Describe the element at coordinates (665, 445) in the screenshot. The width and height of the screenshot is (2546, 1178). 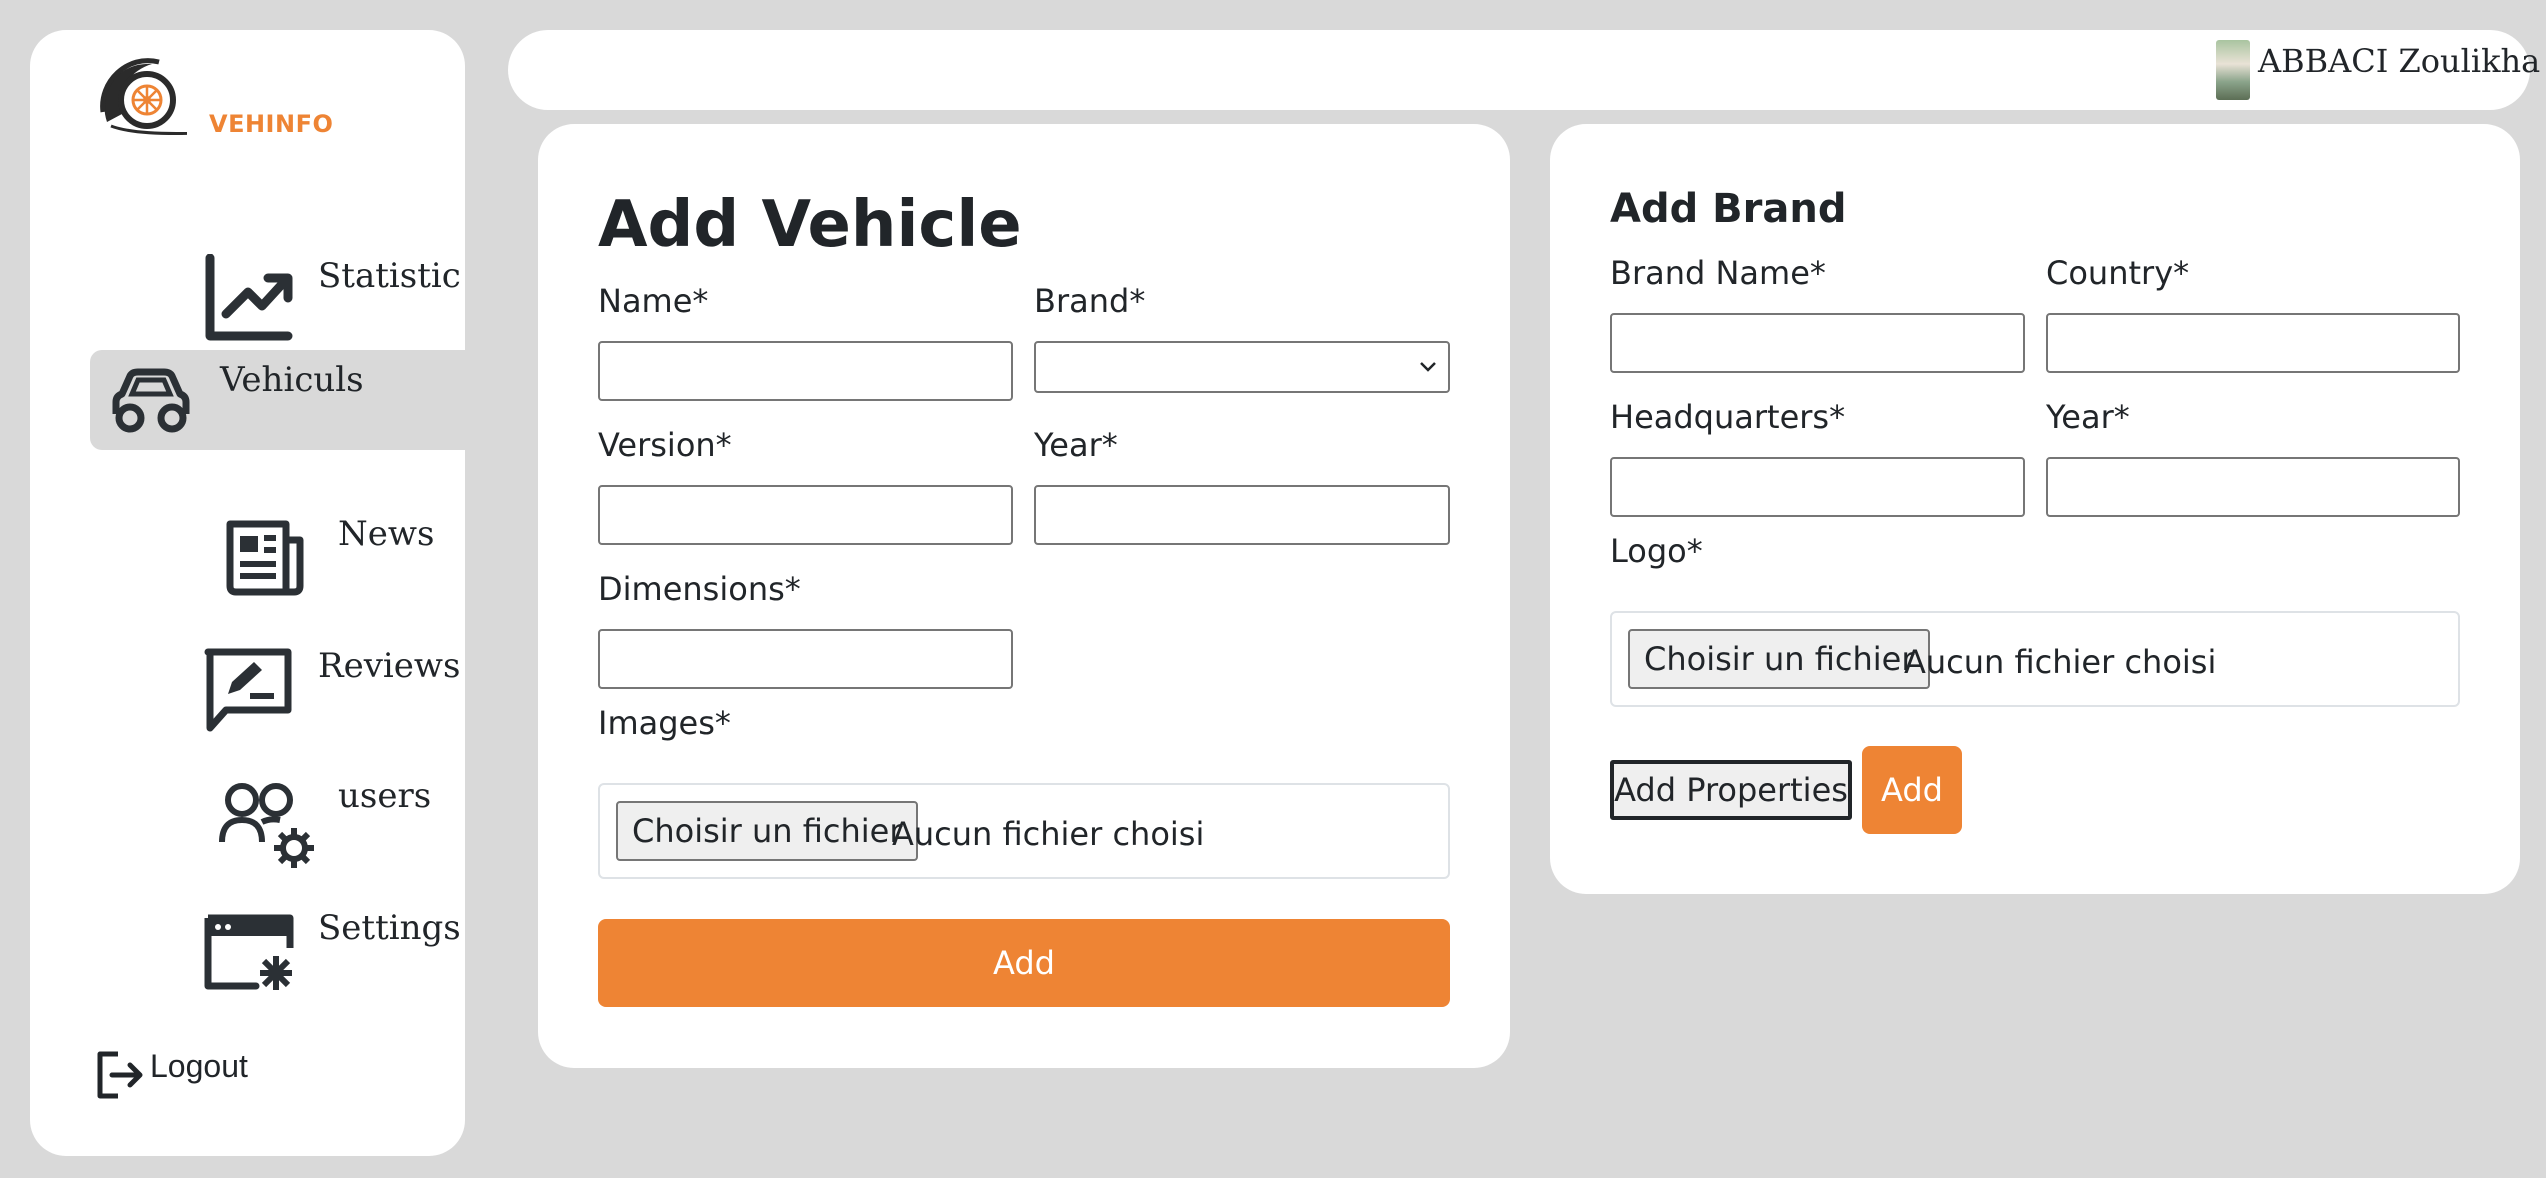
I see `version-label: Version*` at that location.